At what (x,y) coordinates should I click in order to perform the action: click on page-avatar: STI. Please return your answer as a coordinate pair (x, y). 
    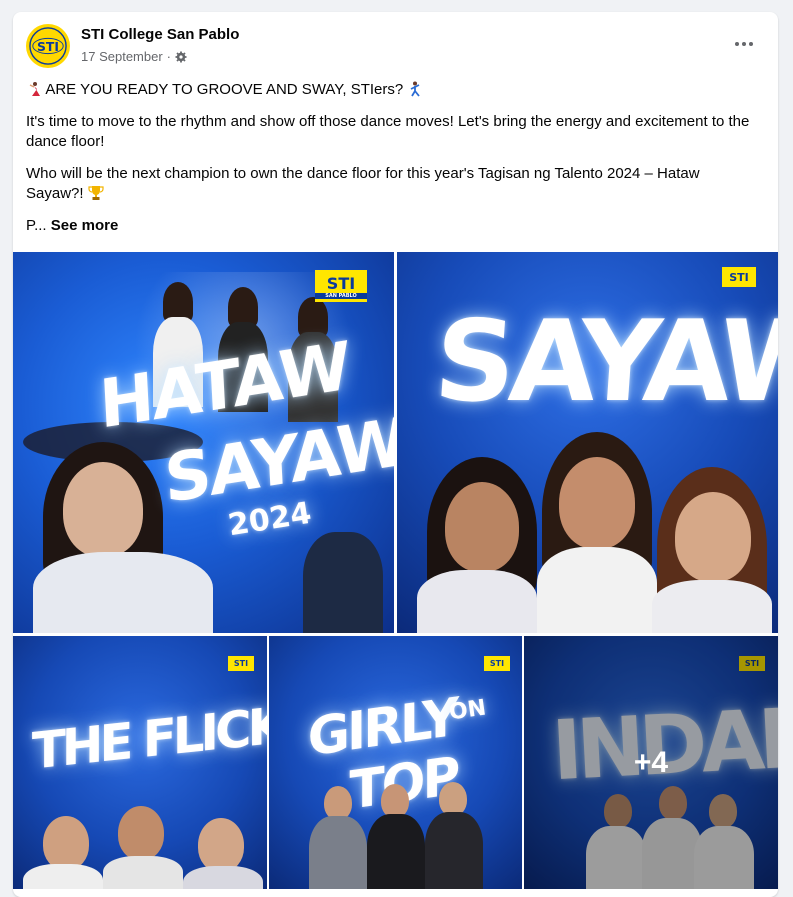
    Looking at the image, I should click on (48, 46).